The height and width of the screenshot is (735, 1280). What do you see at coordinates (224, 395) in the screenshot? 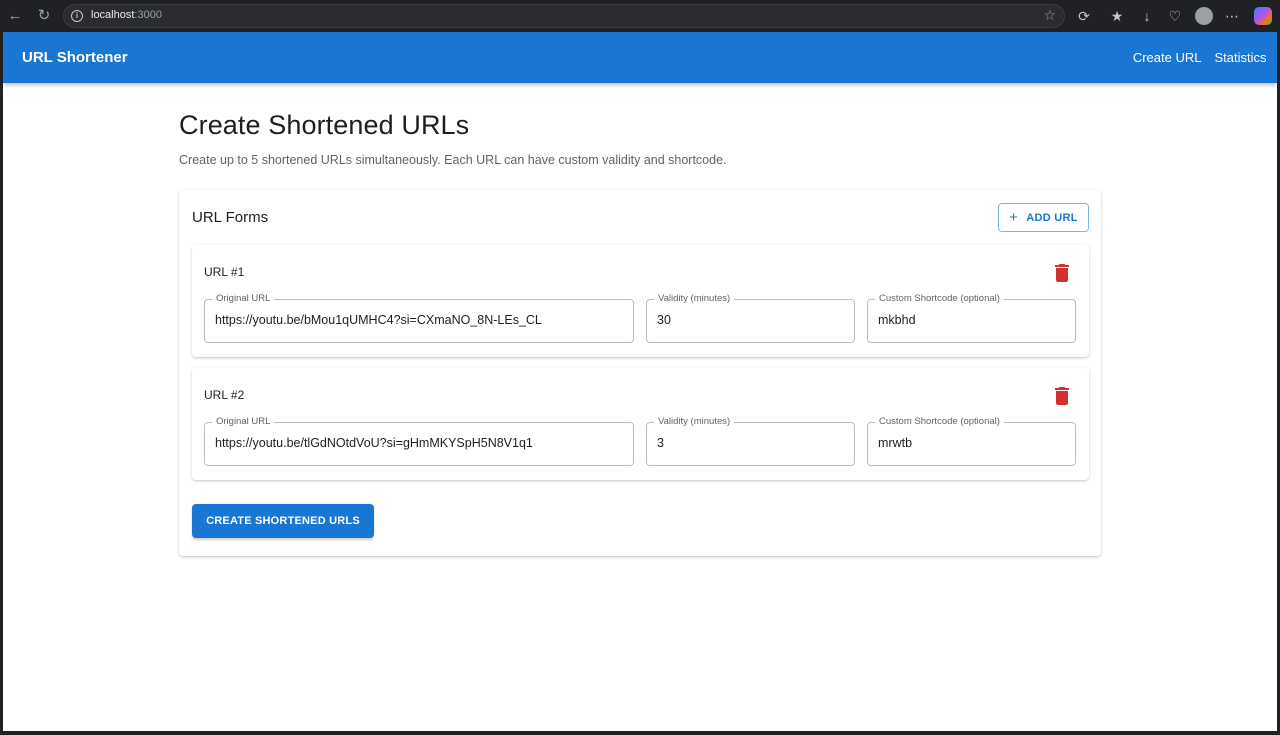
I see `url-item-title: URL #2` at bounding box center [224, 395].